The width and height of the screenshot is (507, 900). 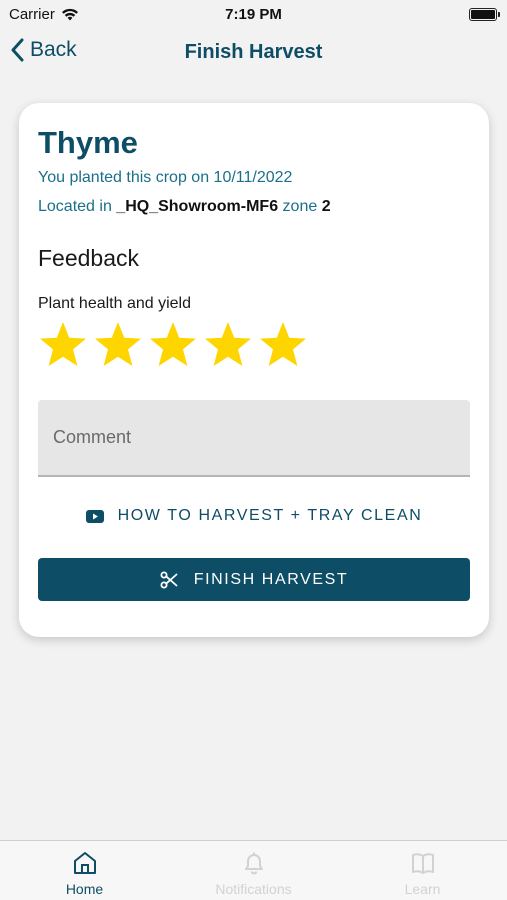 What do you see at coordinates (197, 206) in the screenshot?
I see `location-name: _HQ_Showroom-MF6` at bounding box center [197, 206].